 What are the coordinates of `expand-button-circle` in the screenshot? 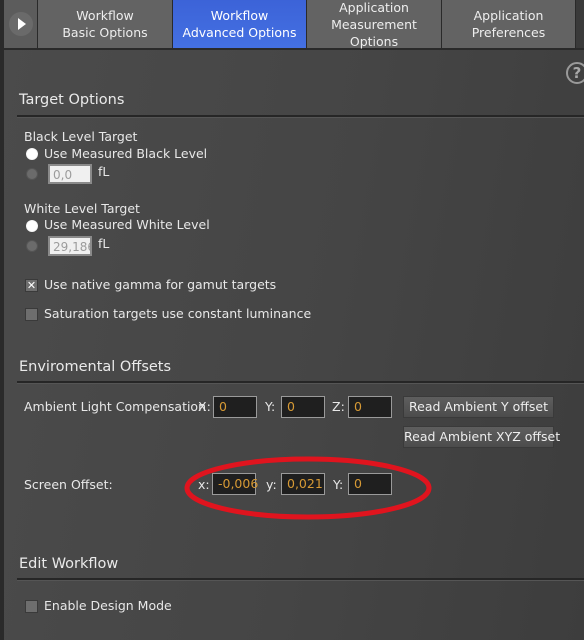 It's located at (20, 24).